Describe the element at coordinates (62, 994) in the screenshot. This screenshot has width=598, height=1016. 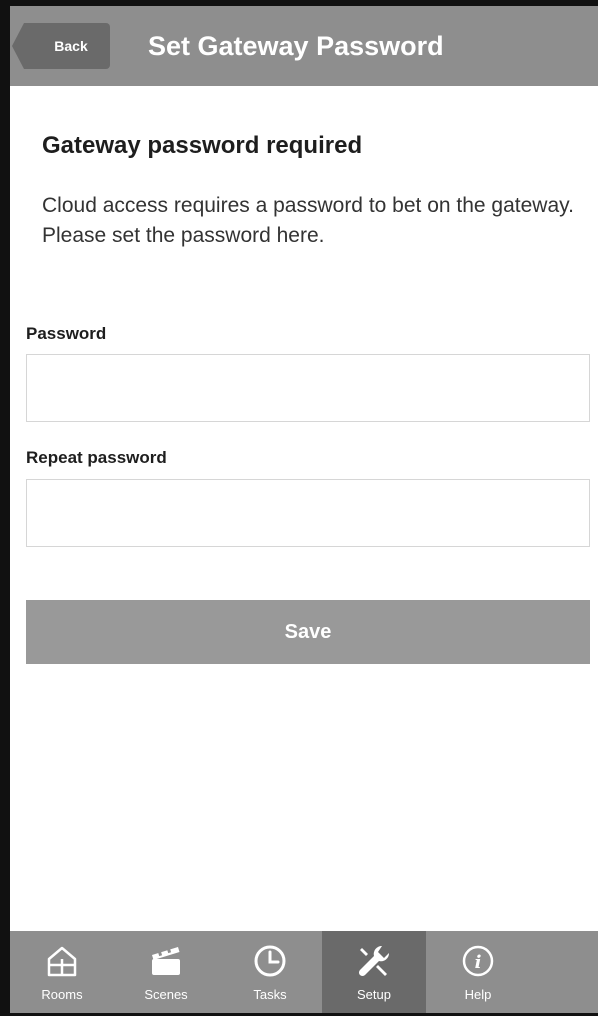
I see `tab-label: Rooms` at that location.